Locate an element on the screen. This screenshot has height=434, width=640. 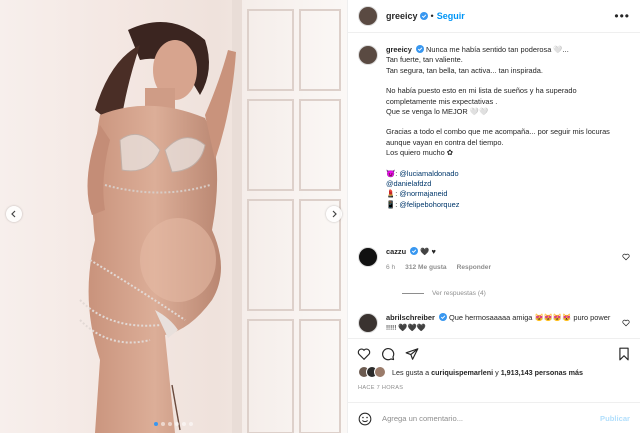
caption-username: greeicy is located at coordinates (399, 49).